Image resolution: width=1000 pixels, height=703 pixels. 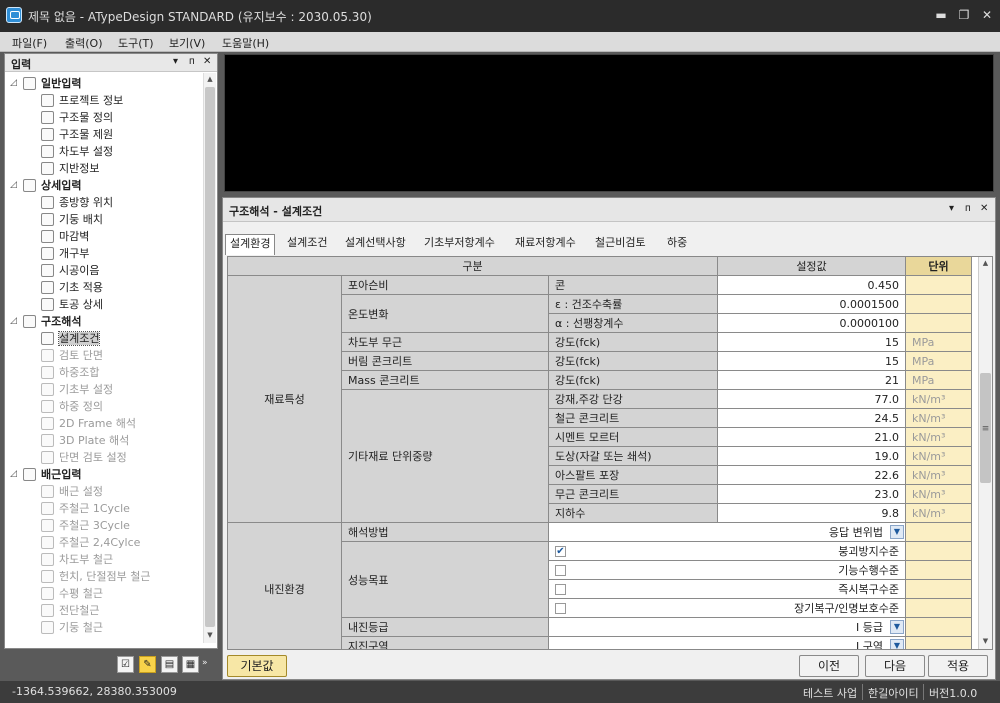 What do you see at coordinates (70, 610) in the screenshot?
I see `tree-item: 전단철근` at bounding box center [70, 610].